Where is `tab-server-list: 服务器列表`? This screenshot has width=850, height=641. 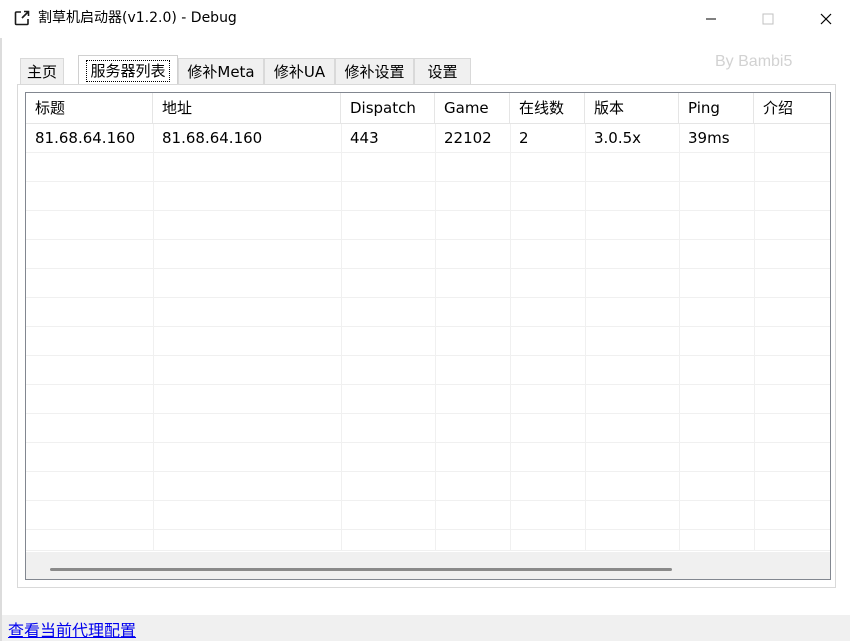 tab-server-list: 服务器列表 is located at coordinates (128, 70).